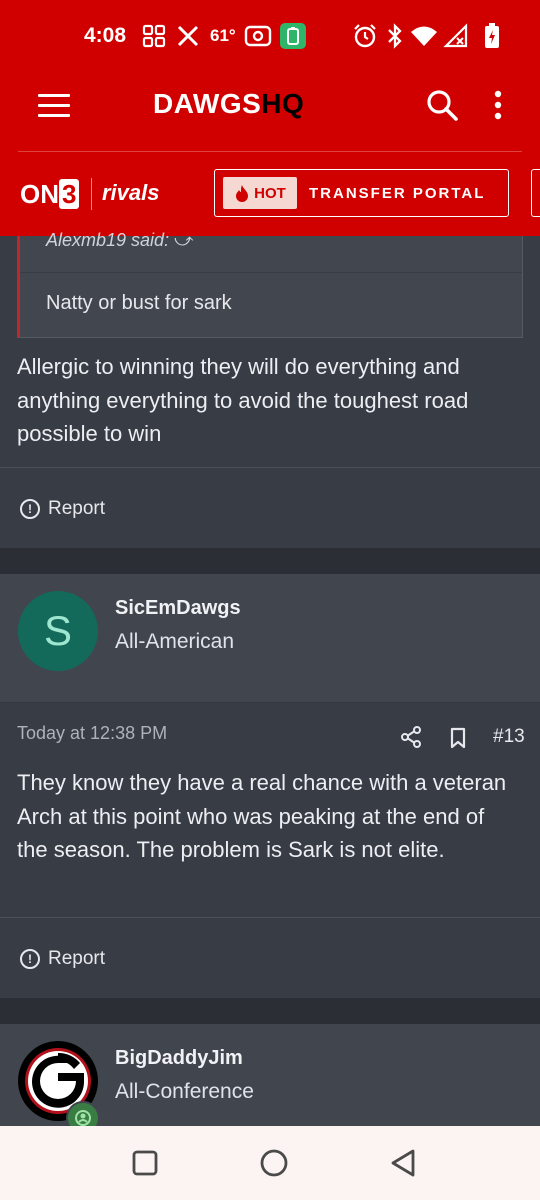 The image size is (540, 1200). What do you see at coordinates (120, 240) in the screenshot?
I see `quote-attribution: Alexmb19 said: ⤻` at bounding box center [120, 240].